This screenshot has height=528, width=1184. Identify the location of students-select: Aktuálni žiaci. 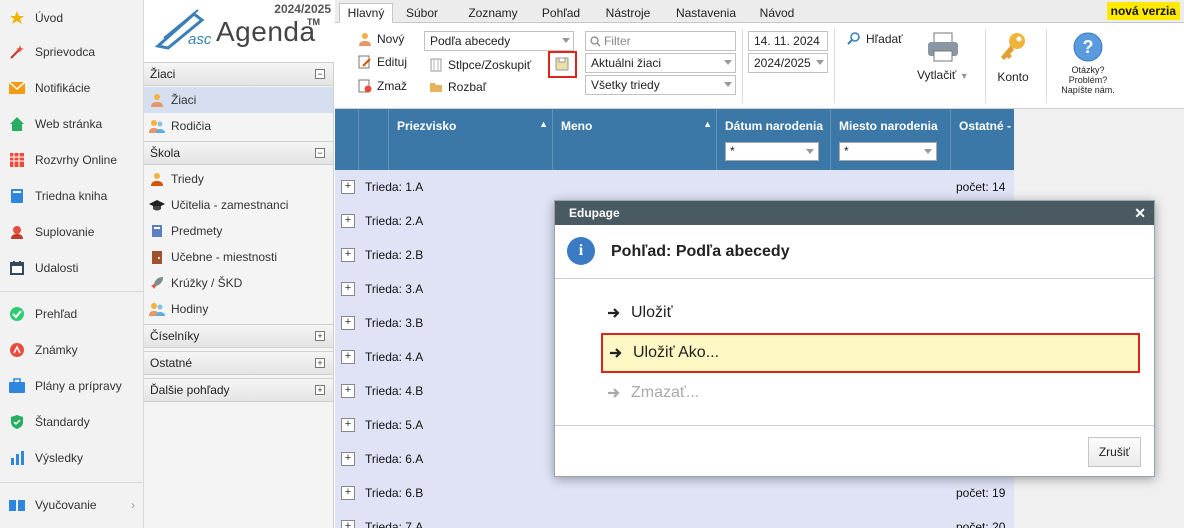
(660, 63).